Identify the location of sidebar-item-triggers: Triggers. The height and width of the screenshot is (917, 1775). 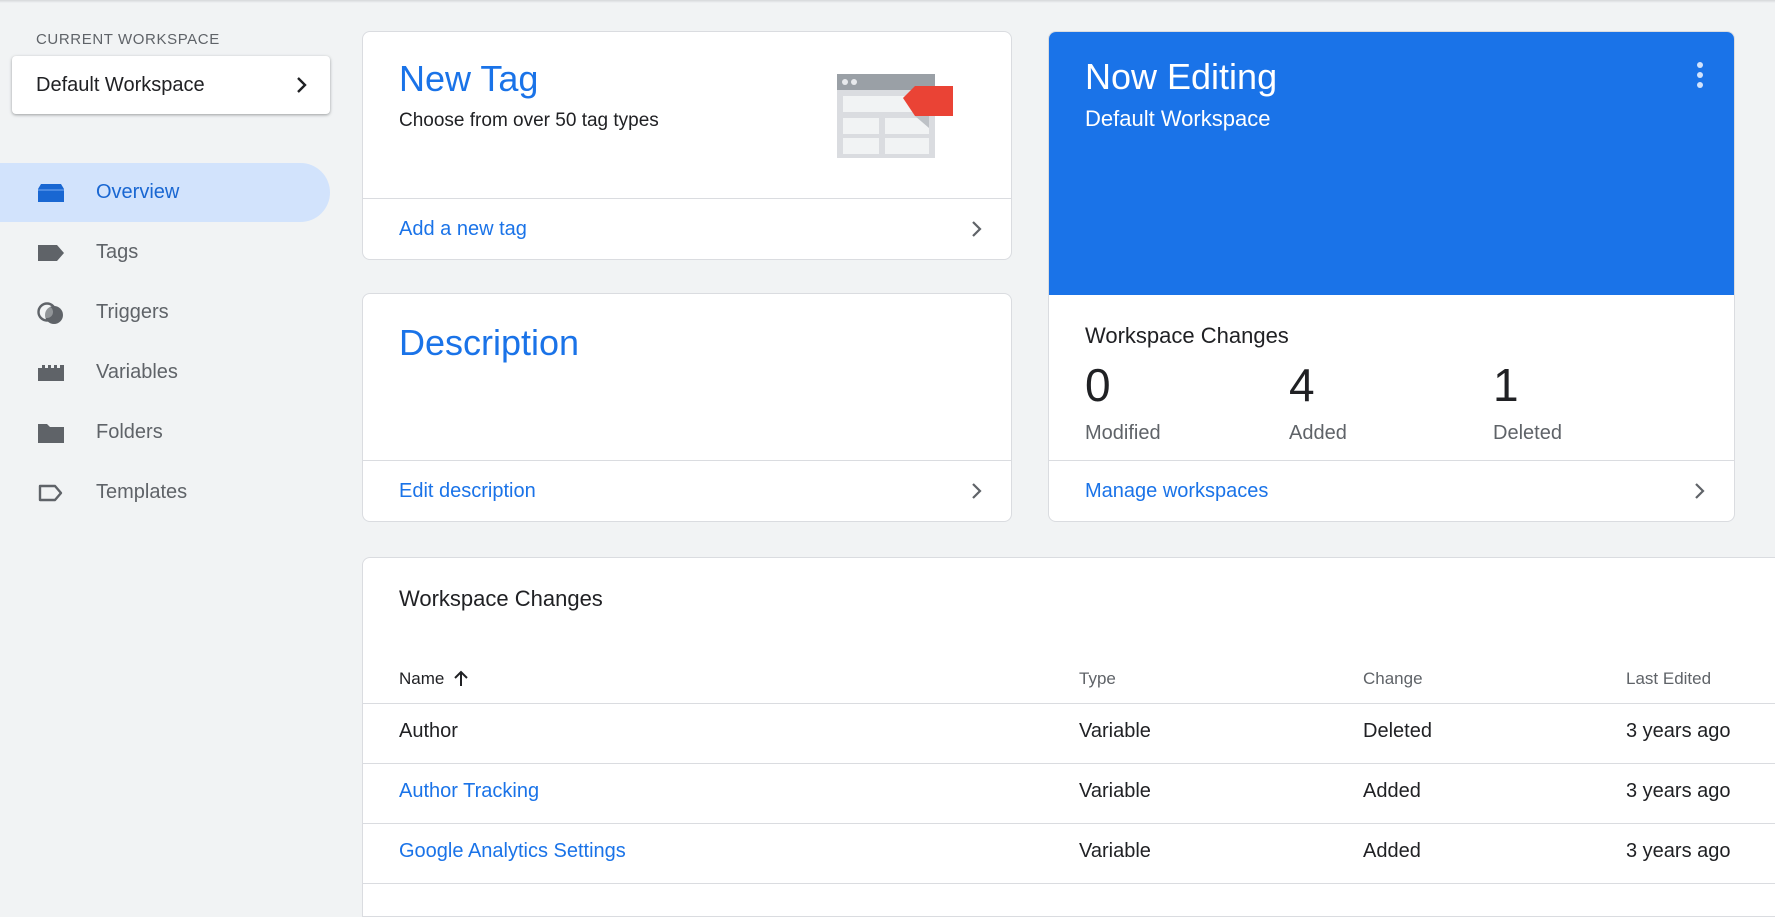
(165, 312).